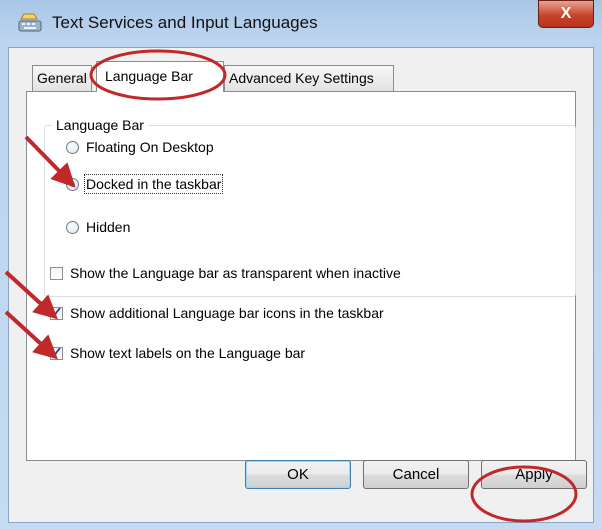 This screenshot has width=602, height=529. What do you see at coordinates (188, 353) in the screenshot?
I see `checkbox-label: Show text labels on the Language bar` at bounding box center [188, 353].